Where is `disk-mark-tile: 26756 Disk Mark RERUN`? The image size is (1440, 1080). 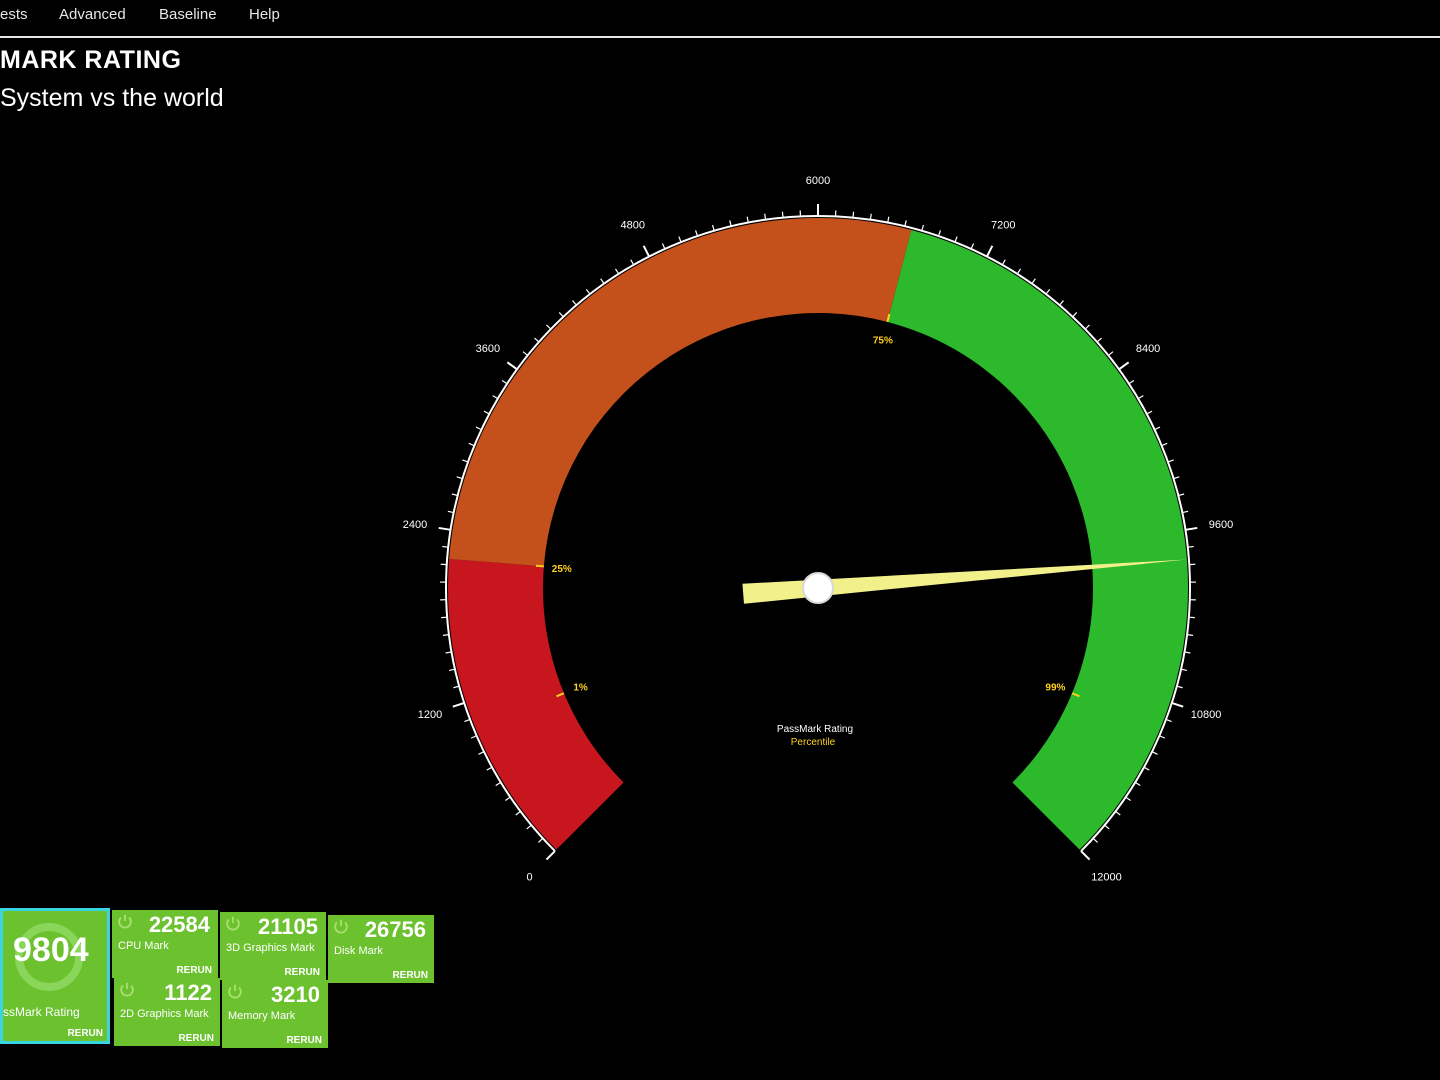 disk-mark-tile: 26756 Disk Mark RERUN is located at coordinates (381, 949).